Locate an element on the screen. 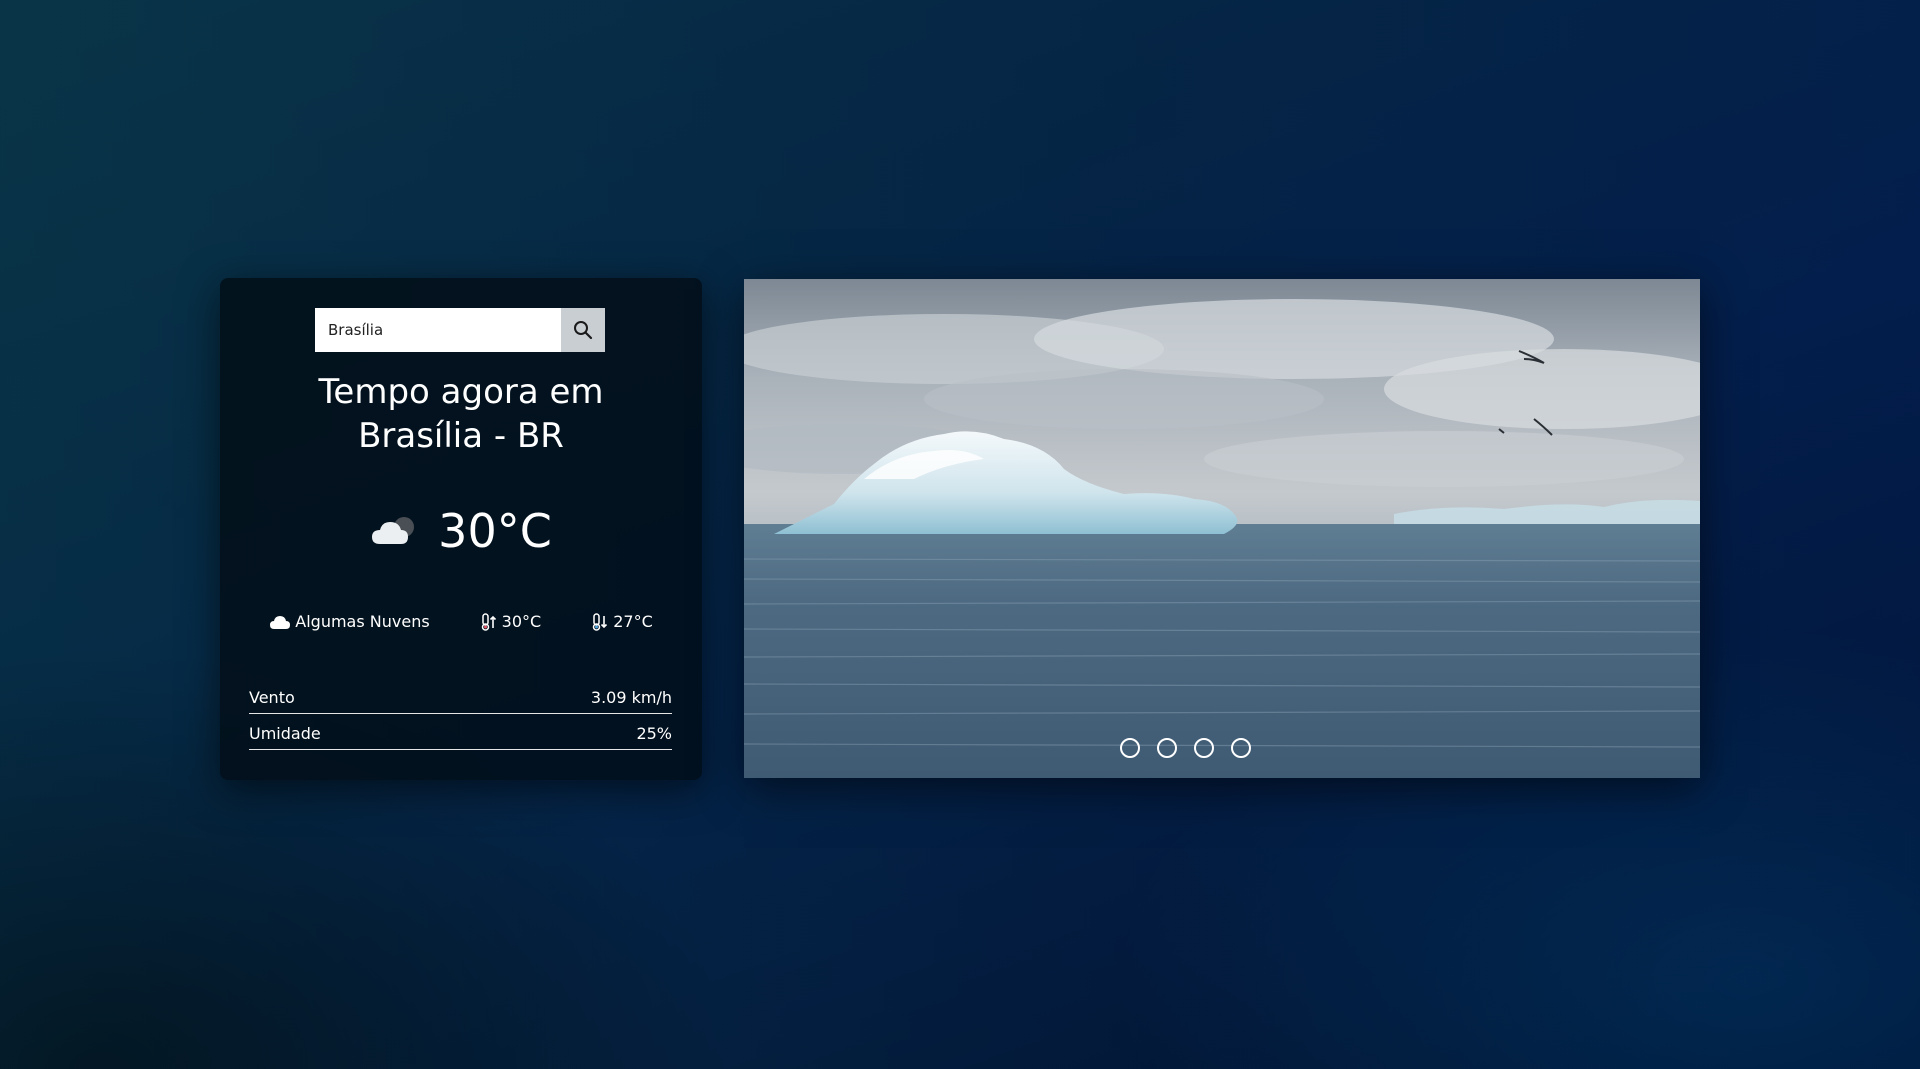  humidity-value: 25% is located at coordinates (654, 733).